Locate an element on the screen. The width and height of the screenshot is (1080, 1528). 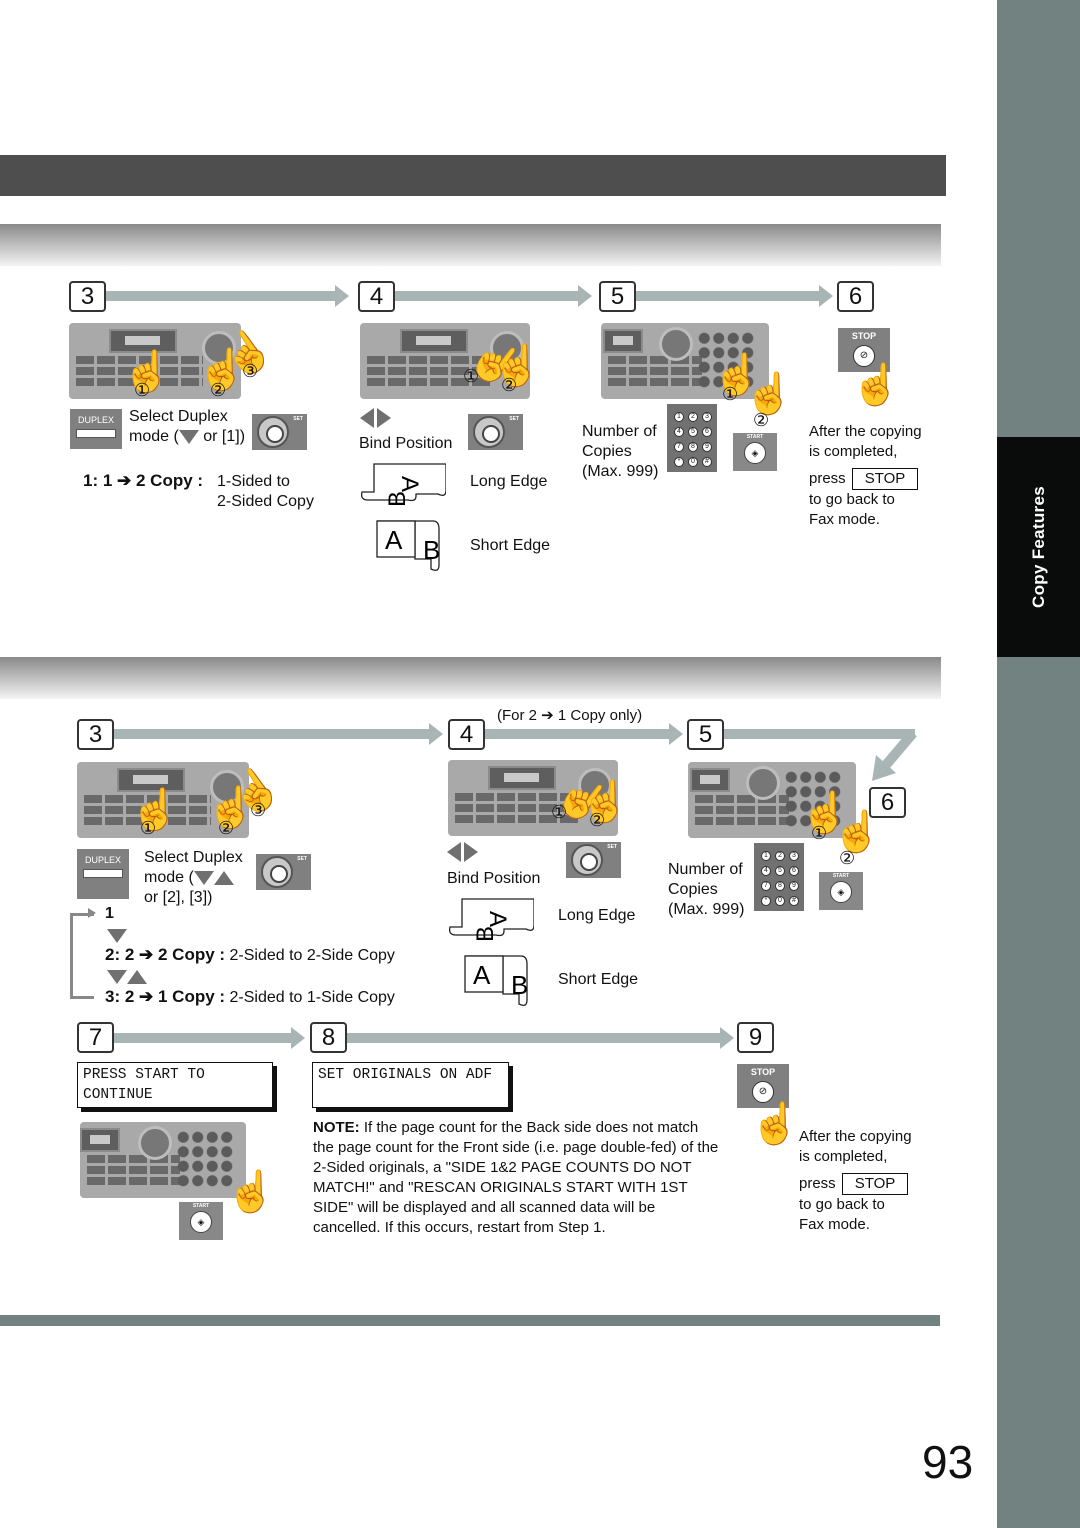
duplex-key-label: DUPLEX is located at coordinates (95, 420).